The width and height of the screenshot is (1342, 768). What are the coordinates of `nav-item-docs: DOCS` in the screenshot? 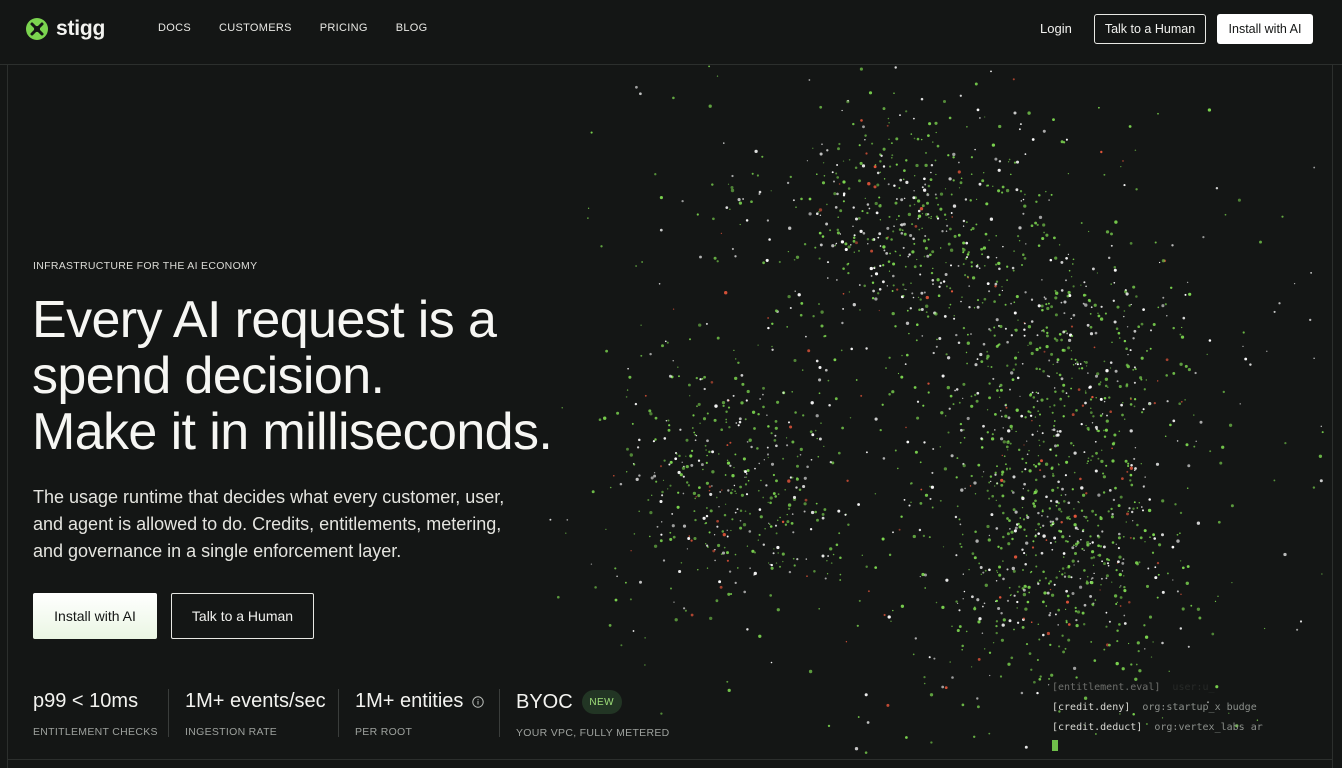 It's located at (174, 28).